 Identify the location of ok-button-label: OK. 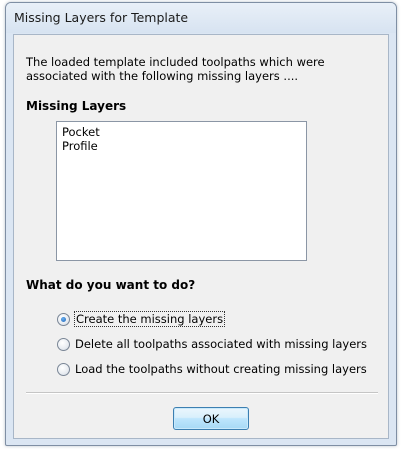
(211, 418).